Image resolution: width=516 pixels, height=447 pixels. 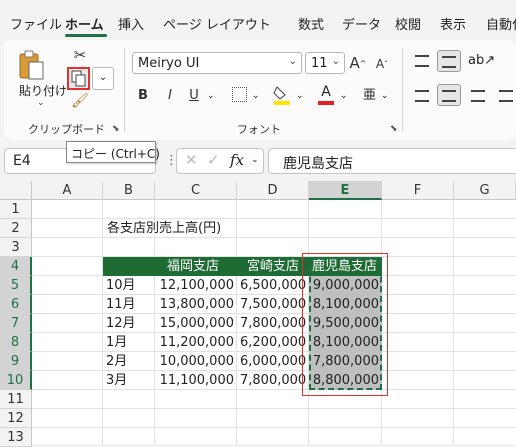 I want to click on copy-button, so click(x=78, y=78).